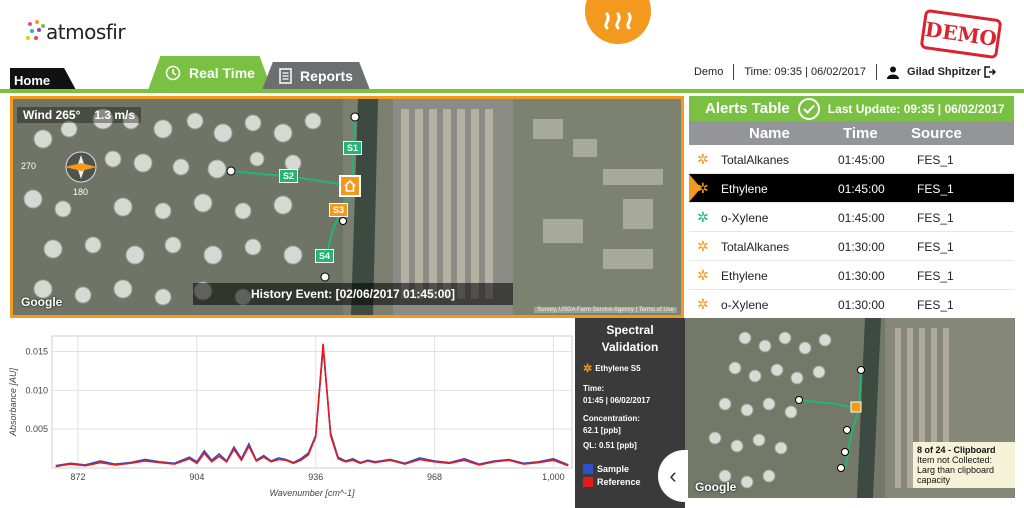 The width and height of the screenshot is (1024, 508). I want to click on spectral-time-value: 01:45 | 06/02/2017, so click(617, 400).